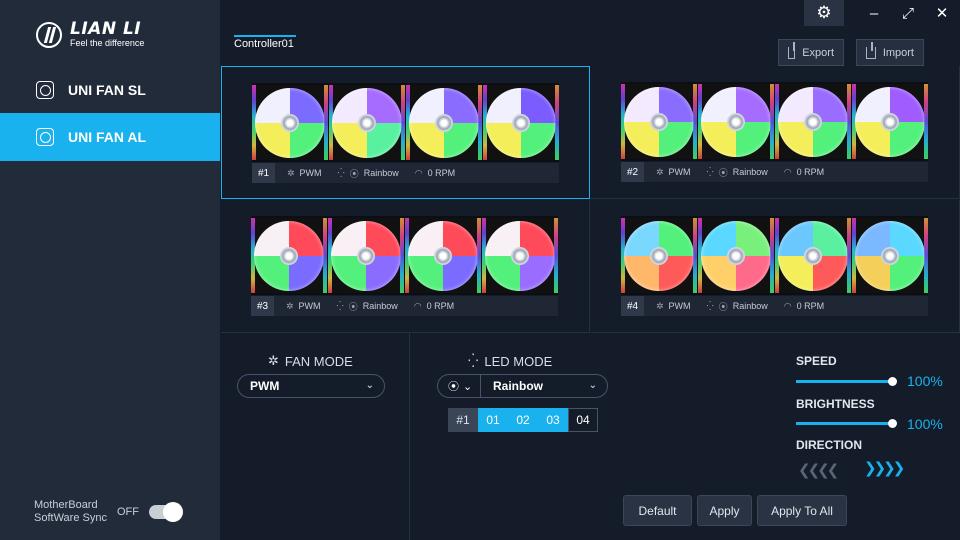 This screenshot has width=960, height=540. What do you see at coordinates (724, 510) in the screenshot?
I see `apply-button: Apply` at bounding box center [724, 510].